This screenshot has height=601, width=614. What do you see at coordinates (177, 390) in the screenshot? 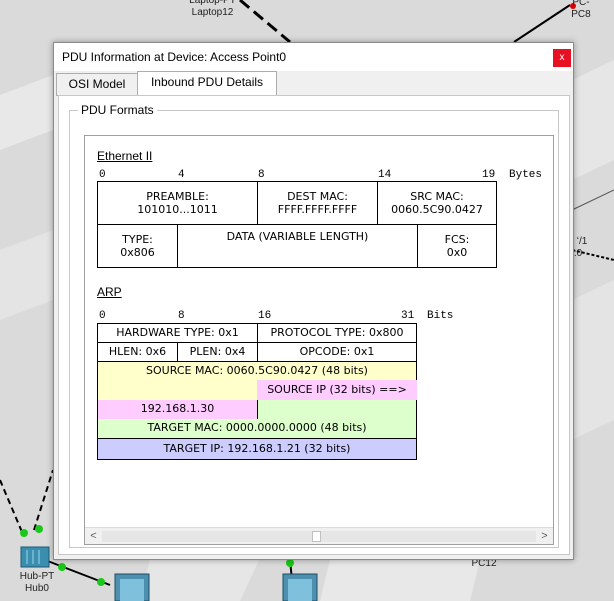
I see `source-mac-tail` at bounding box center [177, 390].